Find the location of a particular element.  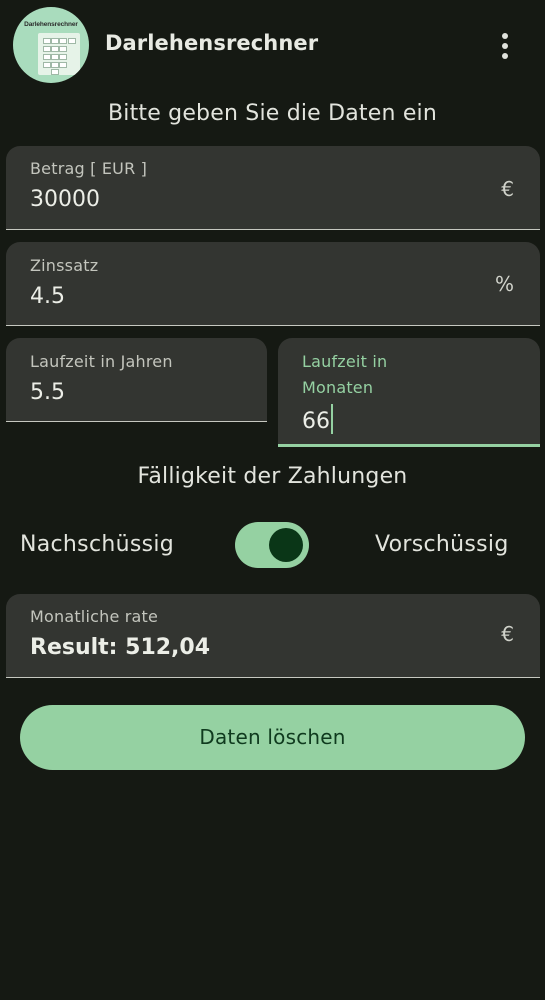

amount-value: 30000 is located at coordinates (65, 199).